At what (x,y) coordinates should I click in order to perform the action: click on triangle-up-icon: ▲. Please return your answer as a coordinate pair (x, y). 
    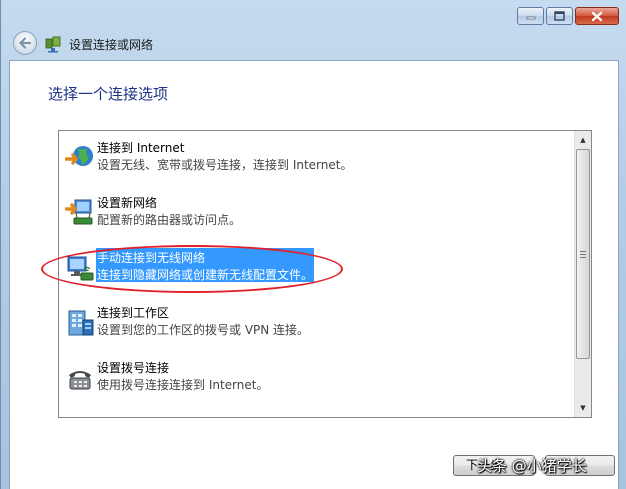
    Looking at the image, I should click on (583, 140).